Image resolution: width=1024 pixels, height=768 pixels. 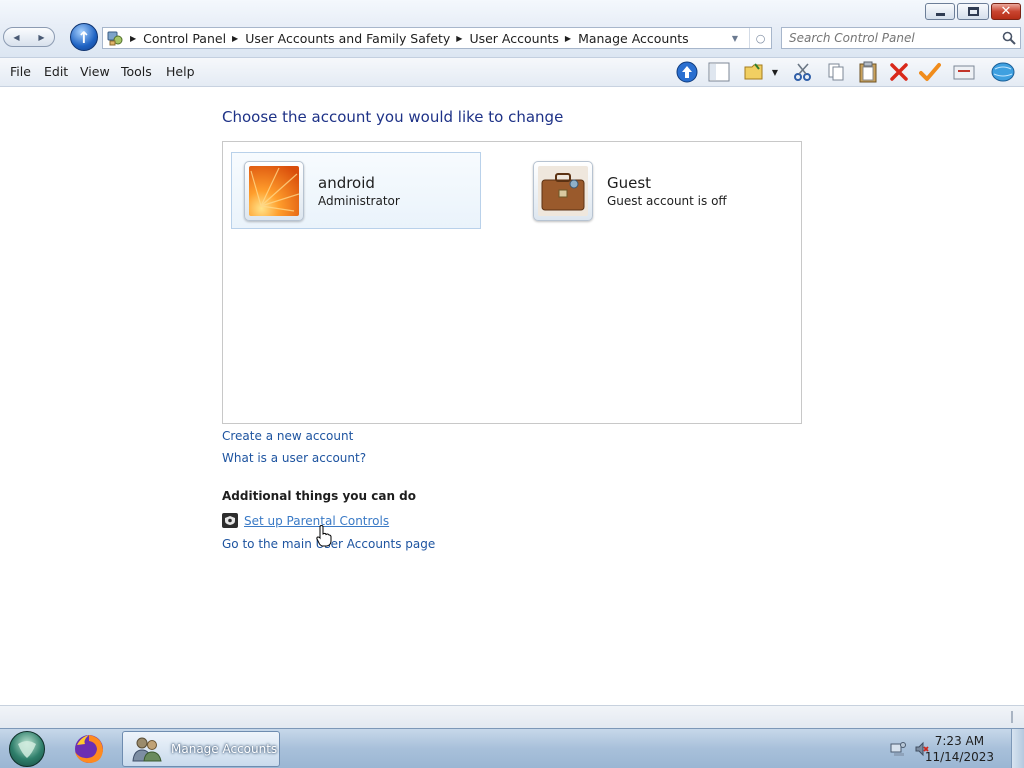 I want to click on restore-icon, so click(x=973, y=11).